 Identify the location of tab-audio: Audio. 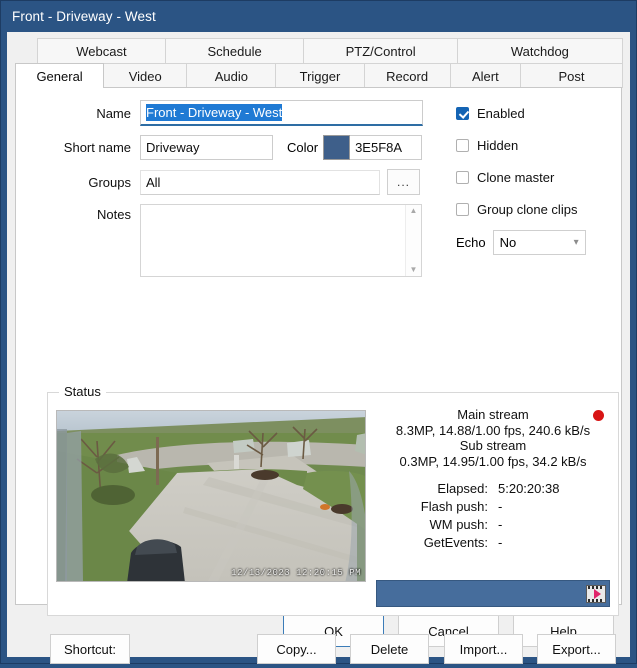
(231, 75).